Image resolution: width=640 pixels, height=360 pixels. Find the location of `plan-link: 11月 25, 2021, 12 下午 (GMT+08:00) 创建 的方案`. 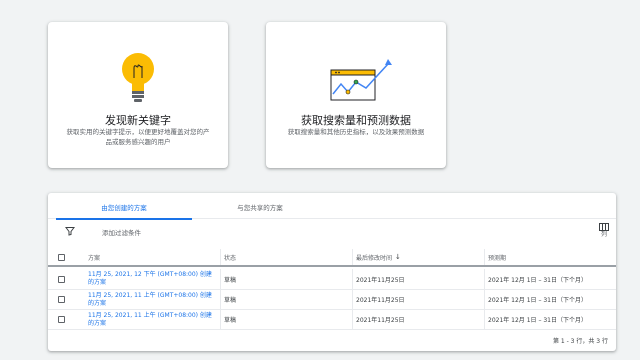

plan-link: 11月 25, 2021, 12 下午 (GMT+08:00) 创建 的方案 is located at coordinates (150, 279).